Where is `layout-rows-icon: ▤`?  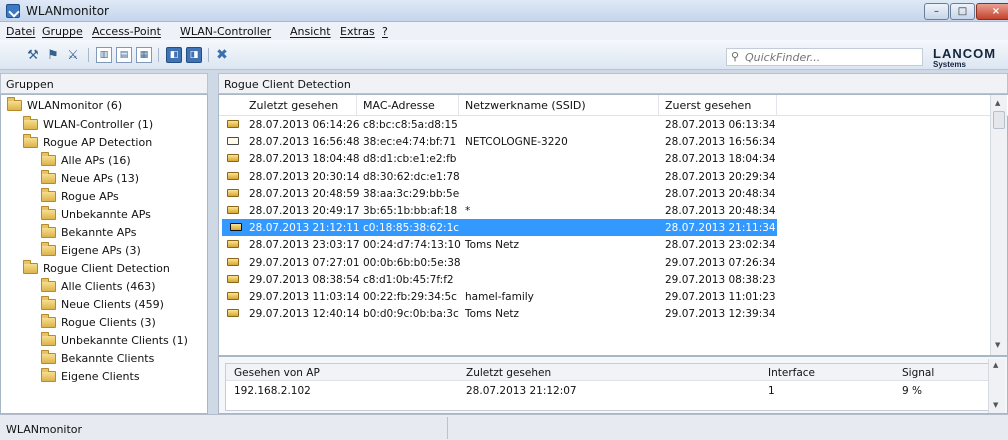
layout-rows-icon: ▤ is located at coordinates (124, 55).